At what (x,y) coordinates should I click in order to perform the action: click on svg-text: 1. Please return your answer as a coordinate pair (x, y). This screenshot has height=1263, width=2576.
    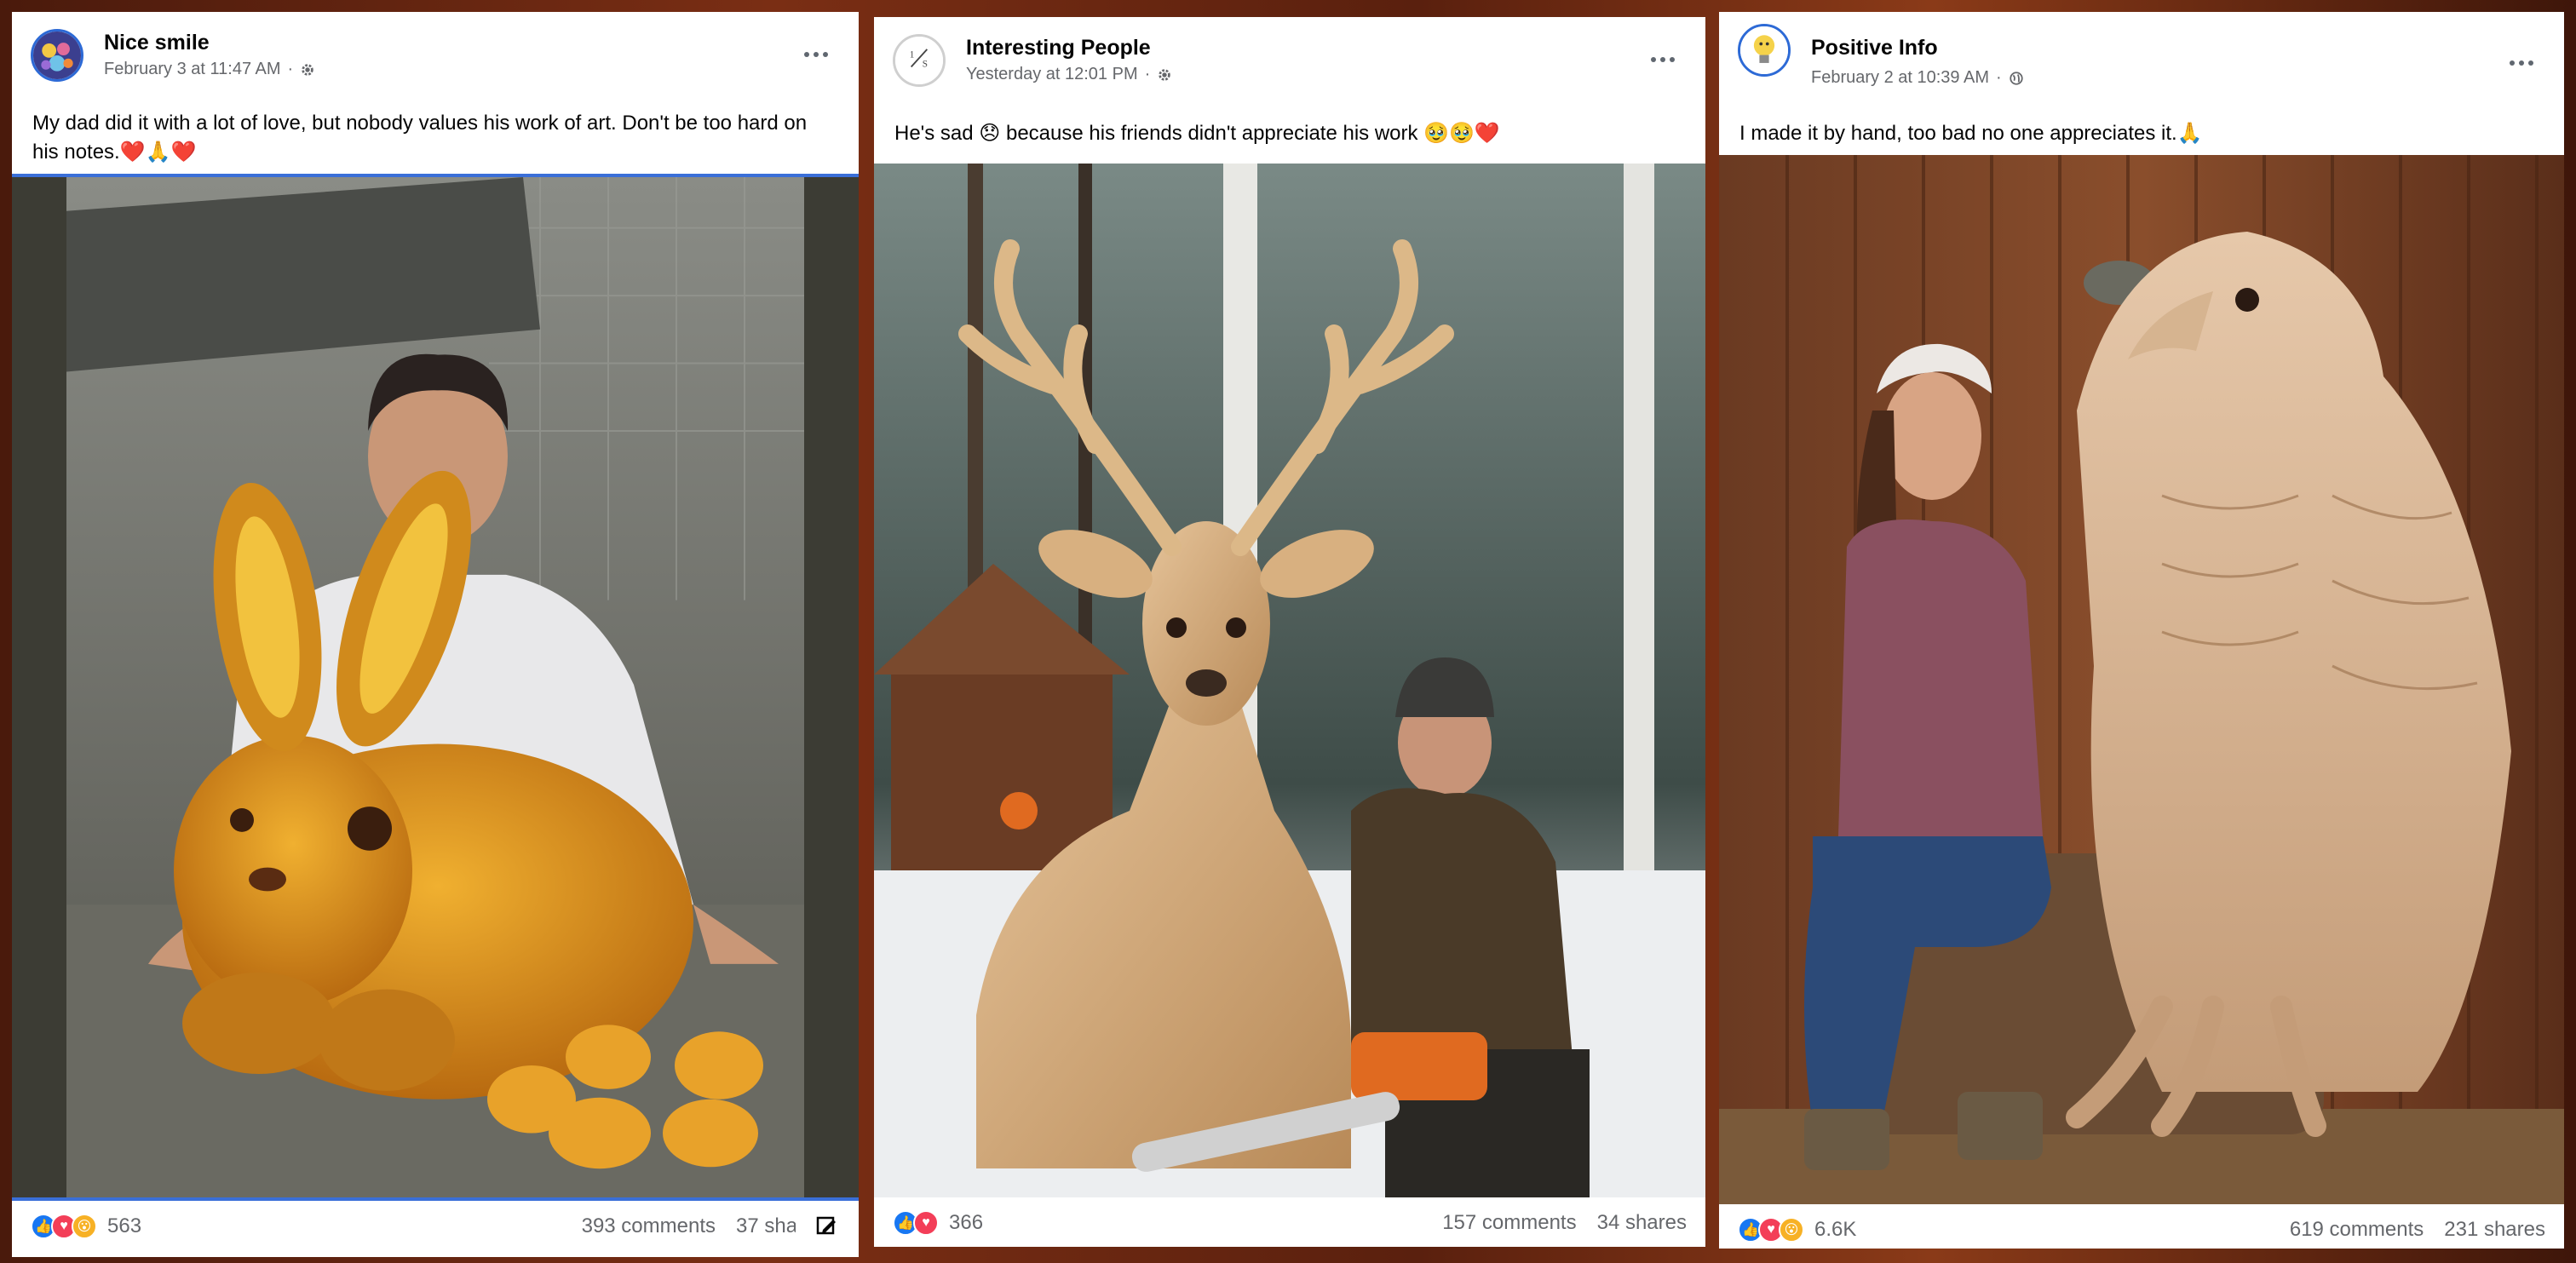
    Looking at the image, I should click on (913, 54).